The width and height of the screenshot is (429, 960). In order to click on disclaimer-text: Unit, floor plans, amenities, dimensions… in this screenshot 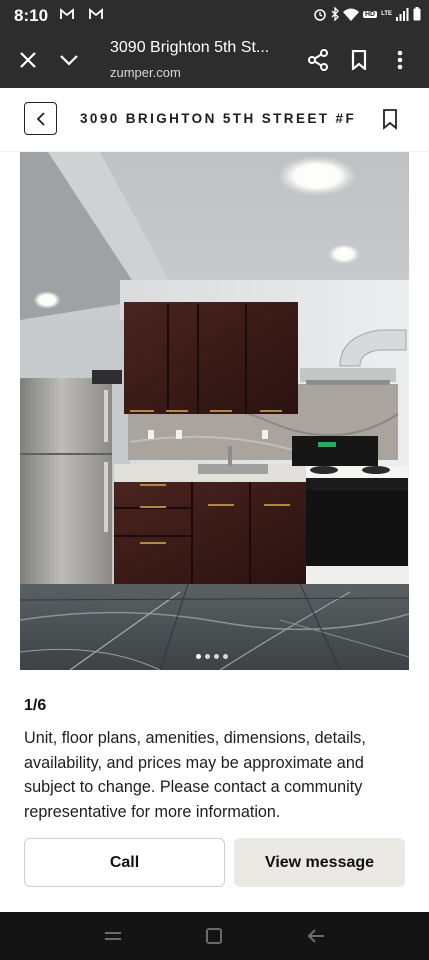, I will do `click(195, 775)`.